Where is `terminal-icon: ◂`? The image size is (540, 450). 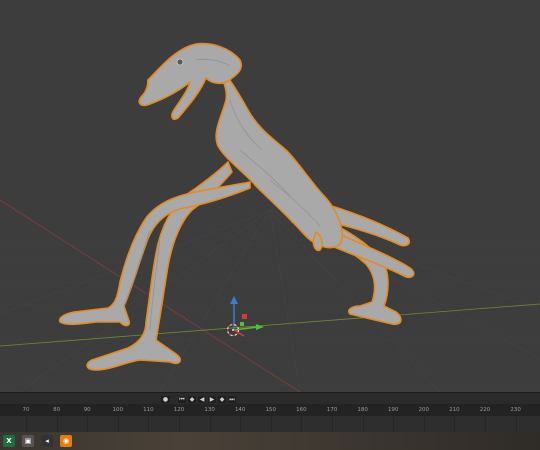 terminal-icon: ◂ is located at coordinates (47, 441).